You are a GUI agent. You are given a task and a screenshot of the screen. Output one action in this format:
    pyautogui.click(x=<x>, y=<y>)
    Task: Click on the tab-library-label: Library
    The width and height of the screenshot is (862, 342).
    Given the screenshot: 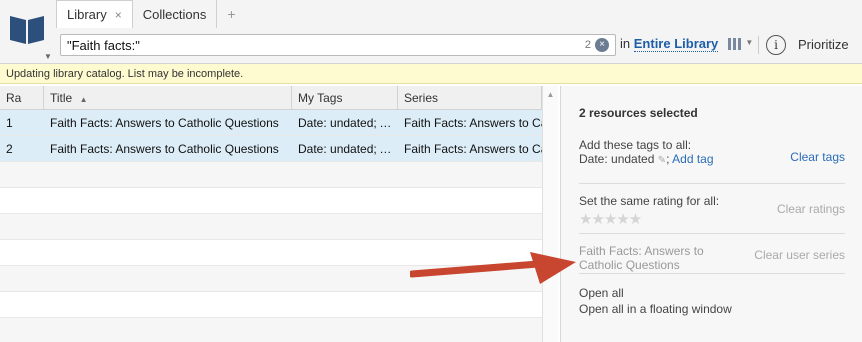 What is the action you would take?
    pyautogui.click(x=87, y=14)
    